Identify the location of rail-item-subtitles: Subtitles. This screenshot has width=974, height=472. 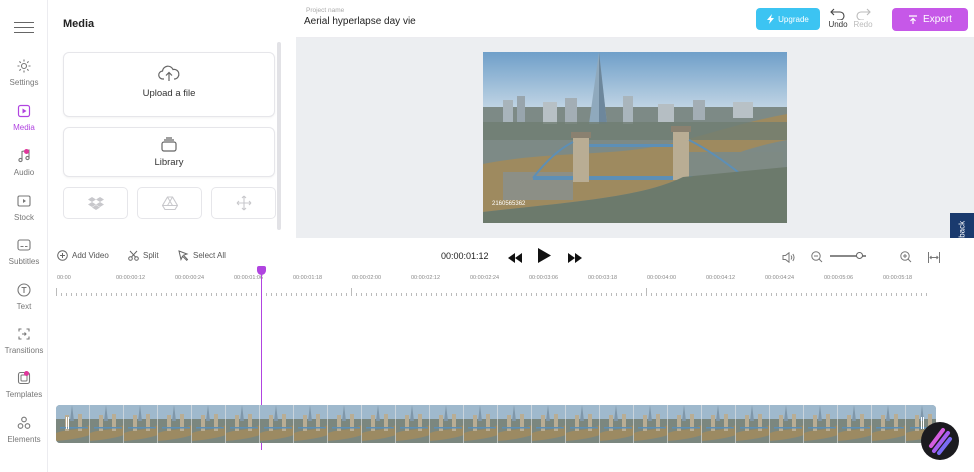
(24, 259).